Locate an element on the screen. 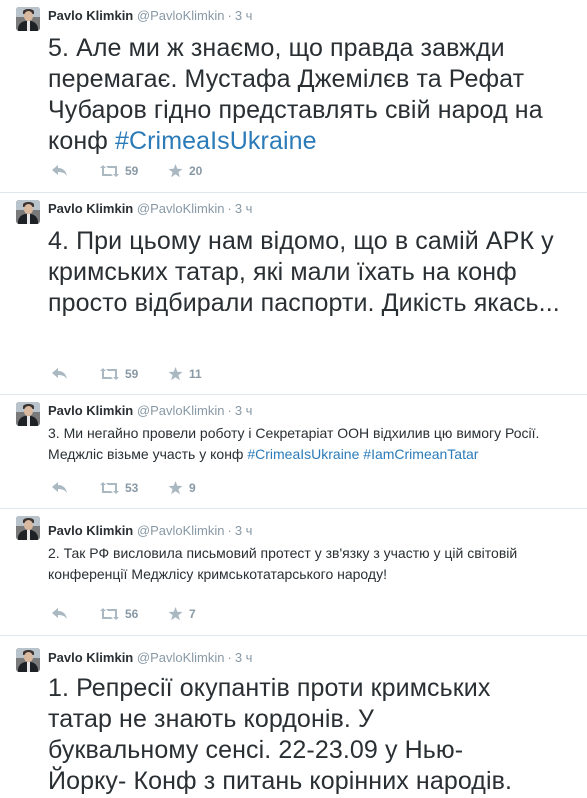 This screenshot has height=798, width=587. tweet-actions: 59 11 is located at coordinates (140, 374).